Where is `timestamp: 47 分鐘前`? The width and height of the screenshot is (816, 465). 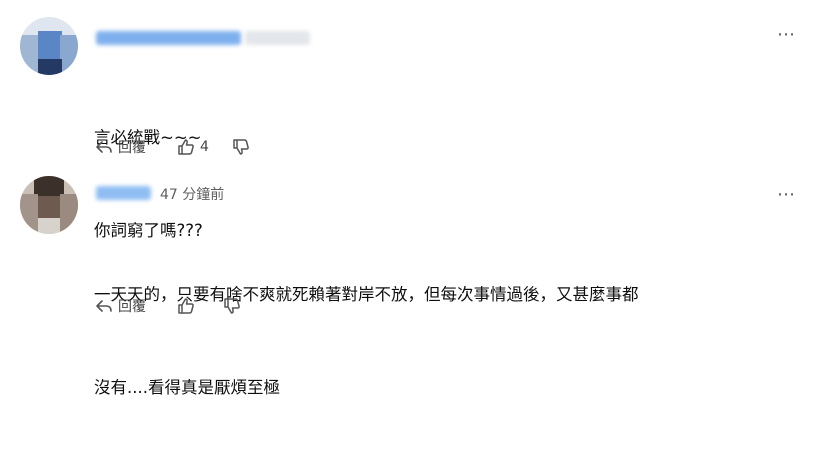 timestamp: 47 分鐘前 is located at coordinates (192, 195).